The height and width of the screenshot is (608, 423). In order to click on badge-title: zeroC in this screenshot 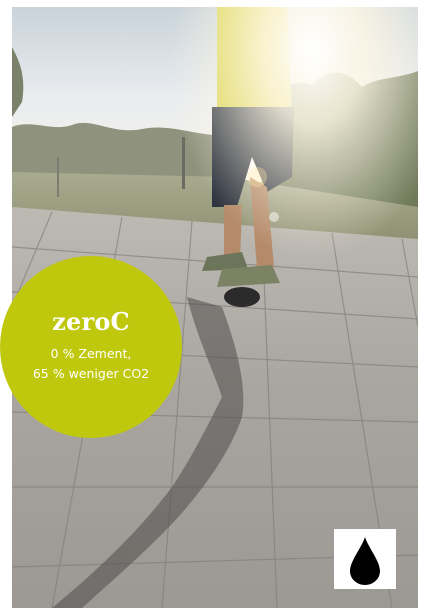, I will do `click(91, 321)`.